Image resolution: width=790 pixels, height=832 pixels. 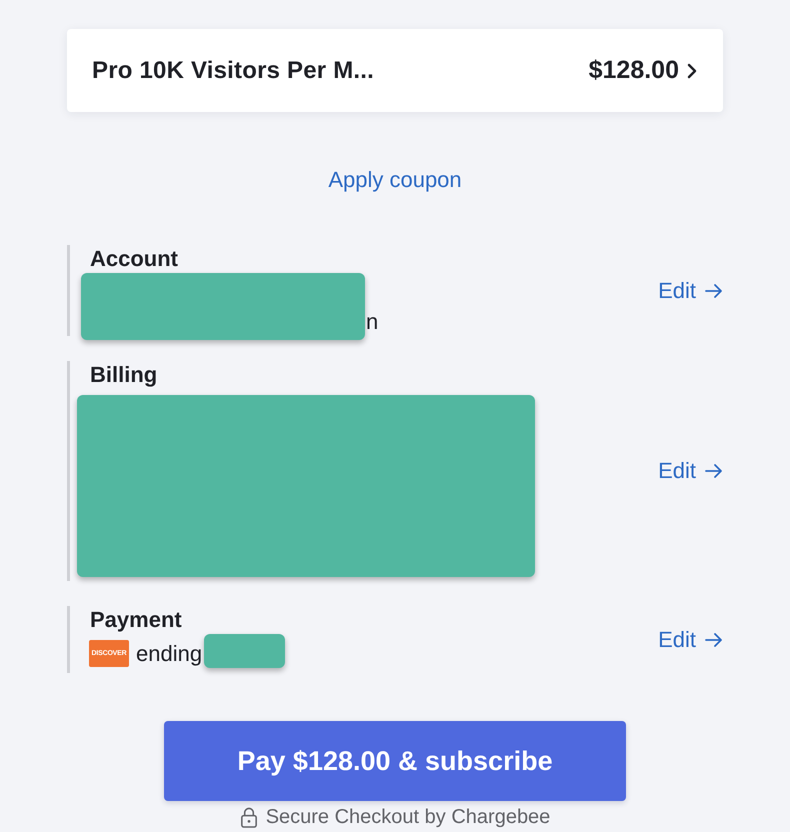 I want to click on section-title: Payment, so click(x=136, y=620).